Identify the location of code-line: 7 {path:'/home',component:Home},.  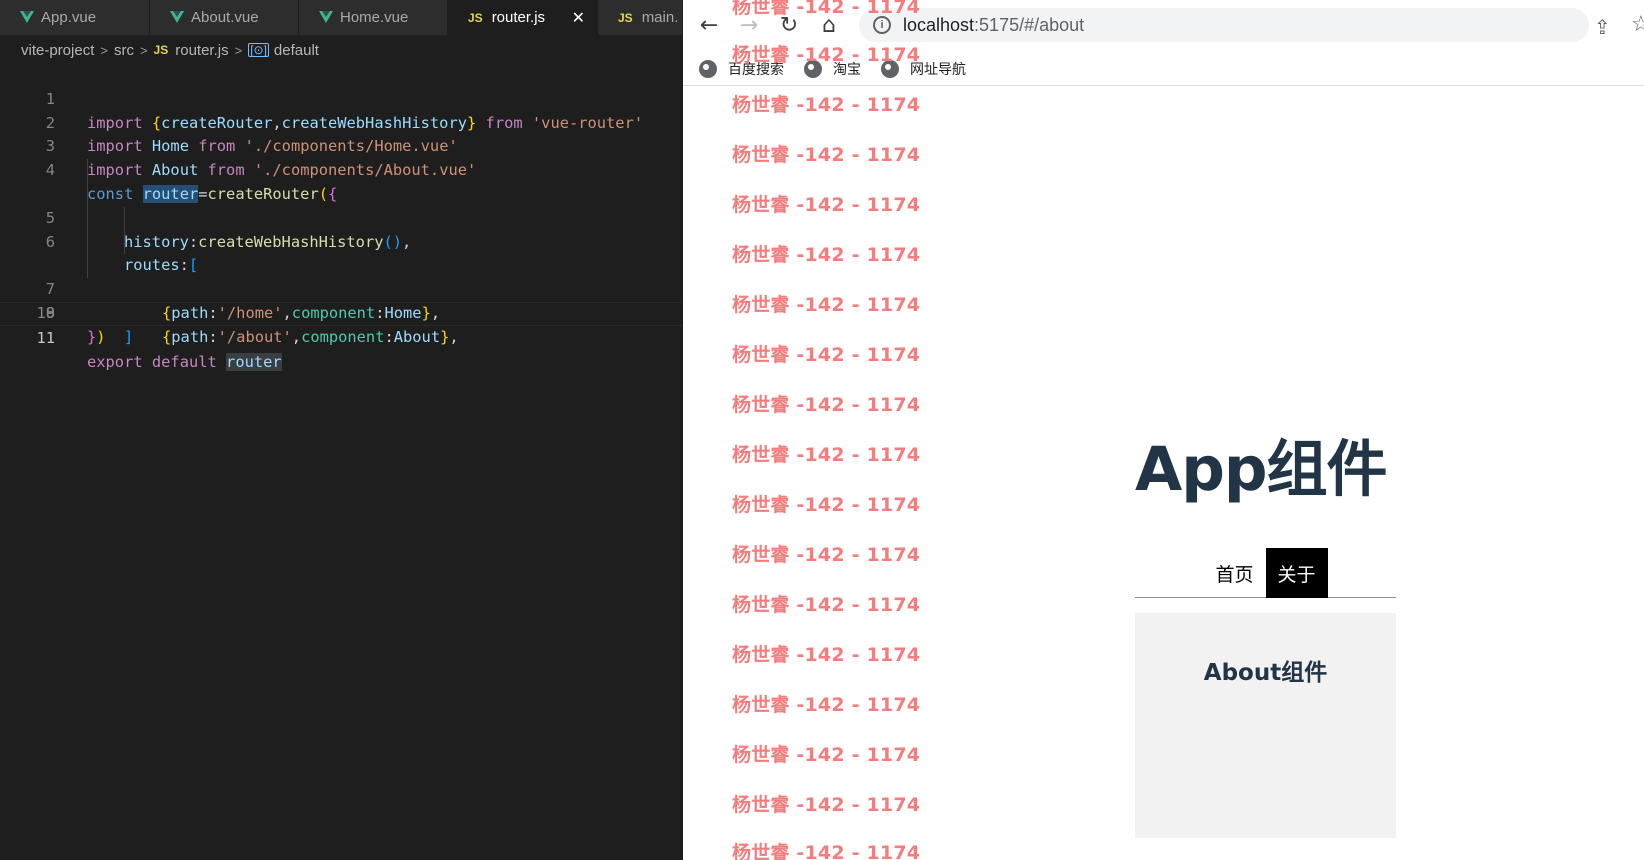
(341, 264).